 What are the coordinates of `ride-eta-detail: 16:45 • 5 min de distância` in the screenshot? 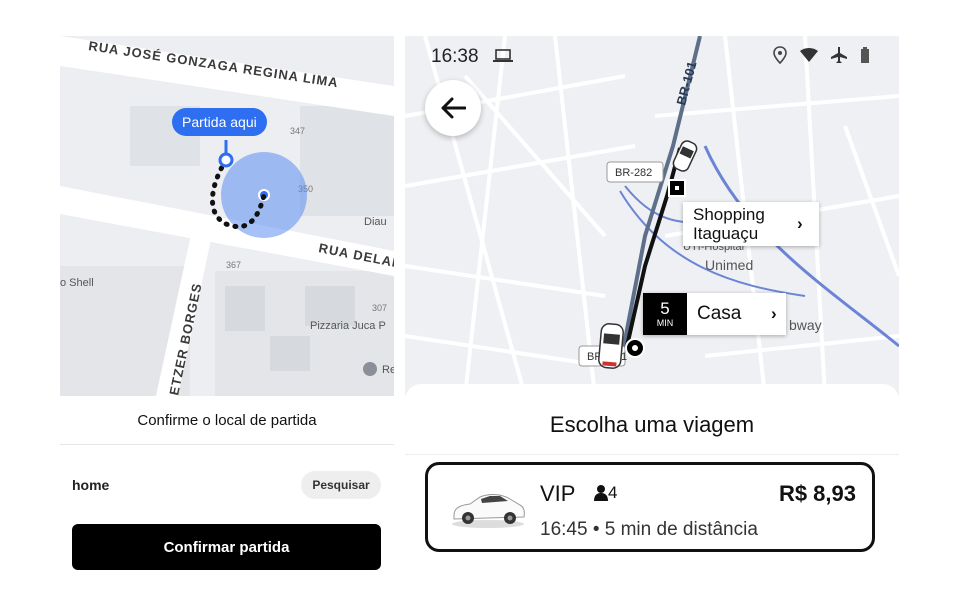 It's located at (649, 529).